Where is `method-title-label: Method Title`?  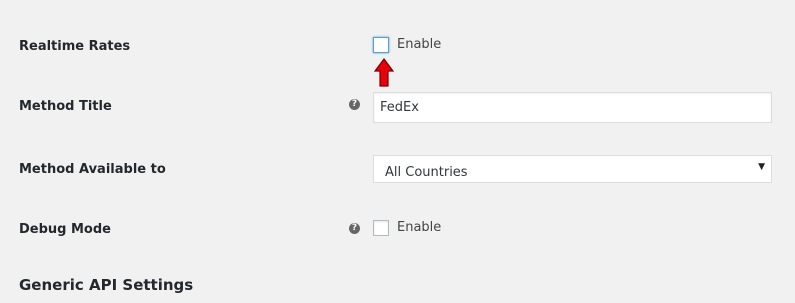 method-title-label: Method Title is located at coordinates (65, 106).